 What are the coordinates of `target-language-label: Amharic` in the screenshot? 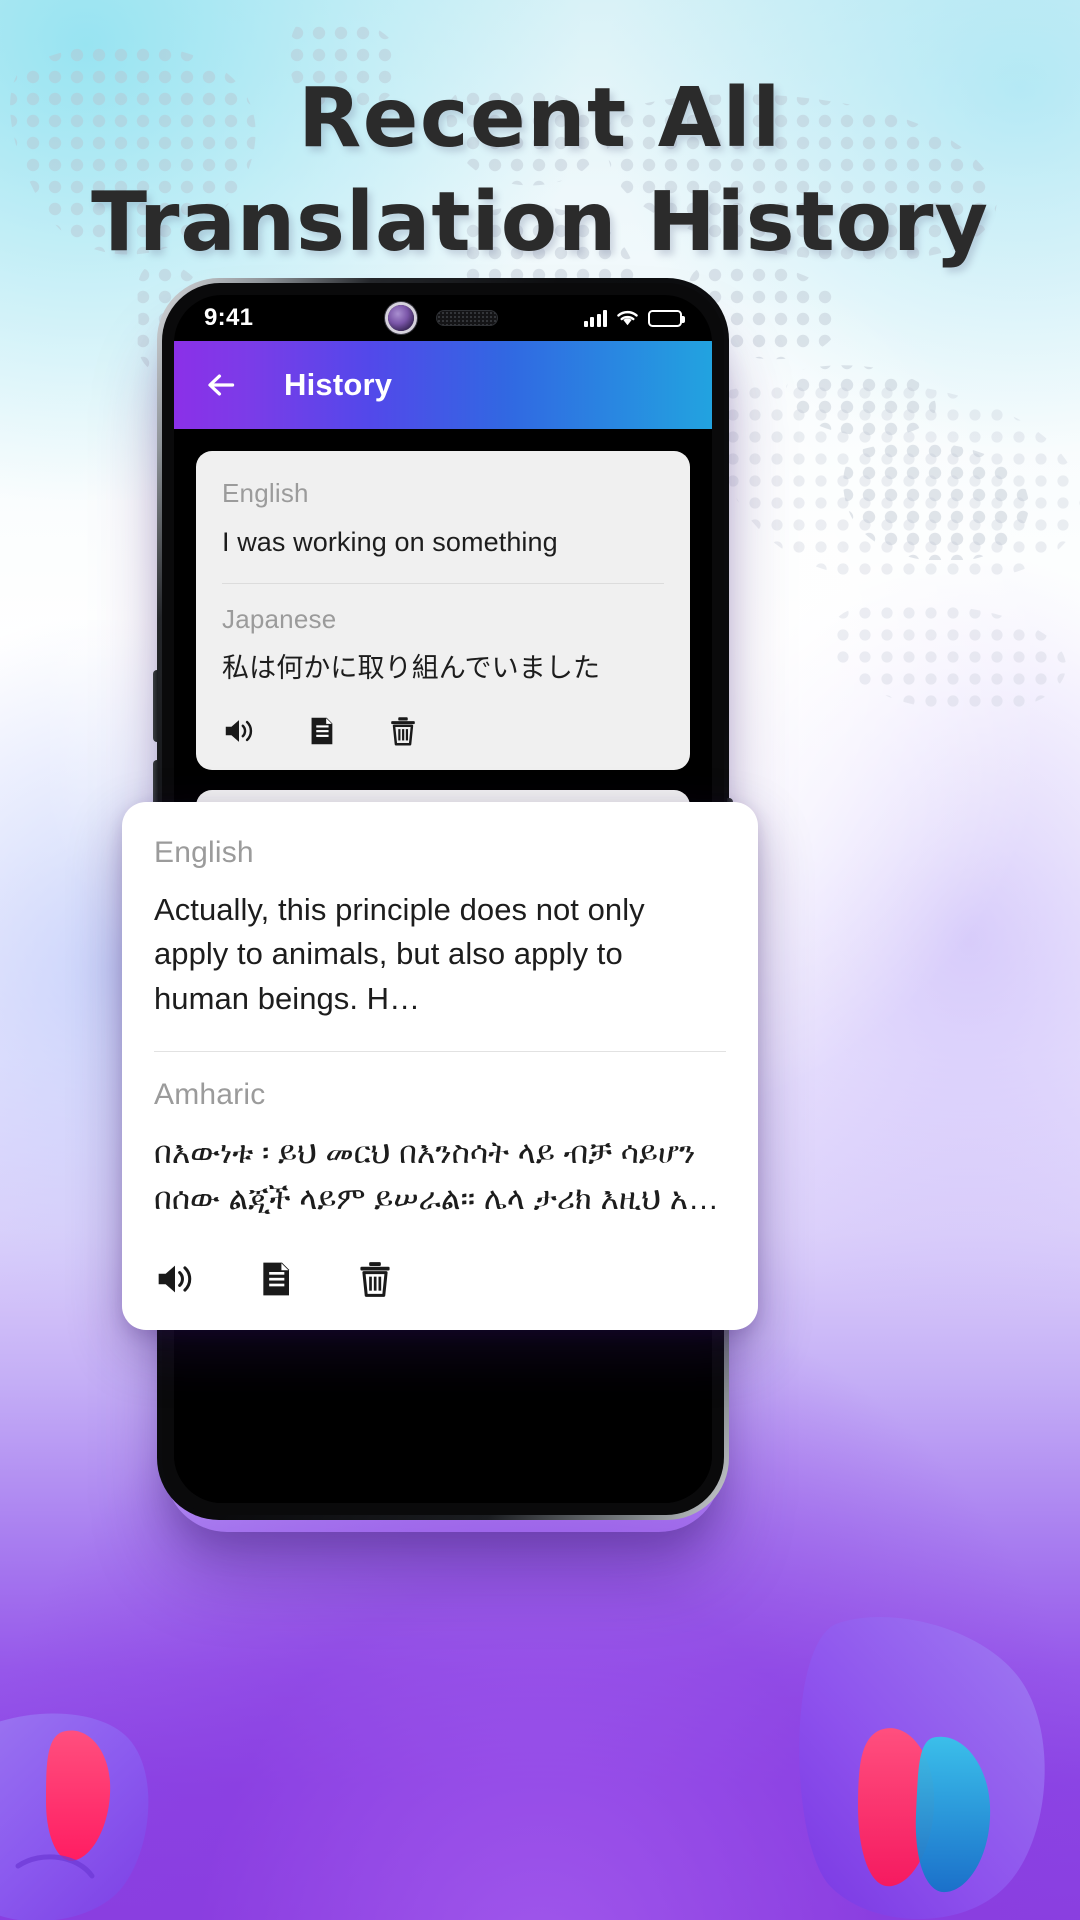 It's located at (210, 1094).